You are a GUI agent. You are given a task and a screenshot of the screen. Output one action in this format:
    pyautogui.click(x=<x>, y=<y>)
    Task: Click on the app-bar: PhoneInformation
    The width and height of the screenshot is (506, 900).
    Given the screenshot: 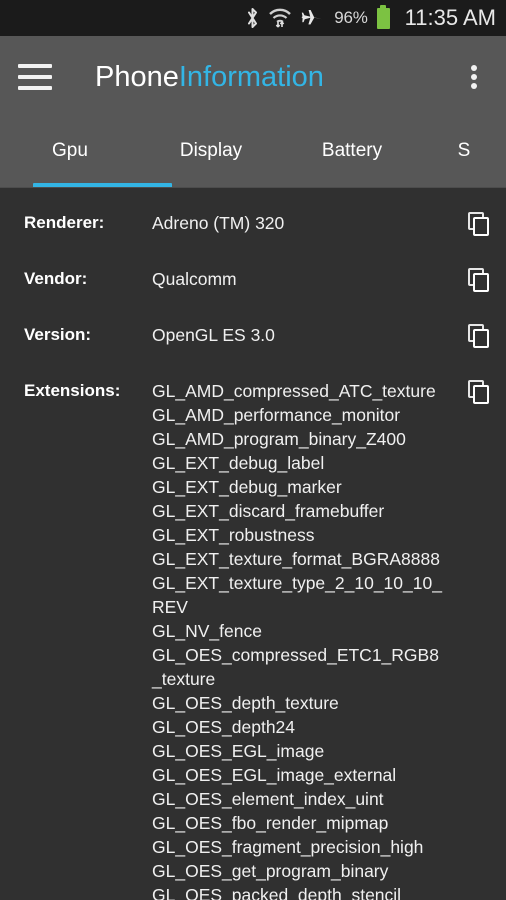 What is the action you would take?
    pyautogui.click(x=253, y=77)
    